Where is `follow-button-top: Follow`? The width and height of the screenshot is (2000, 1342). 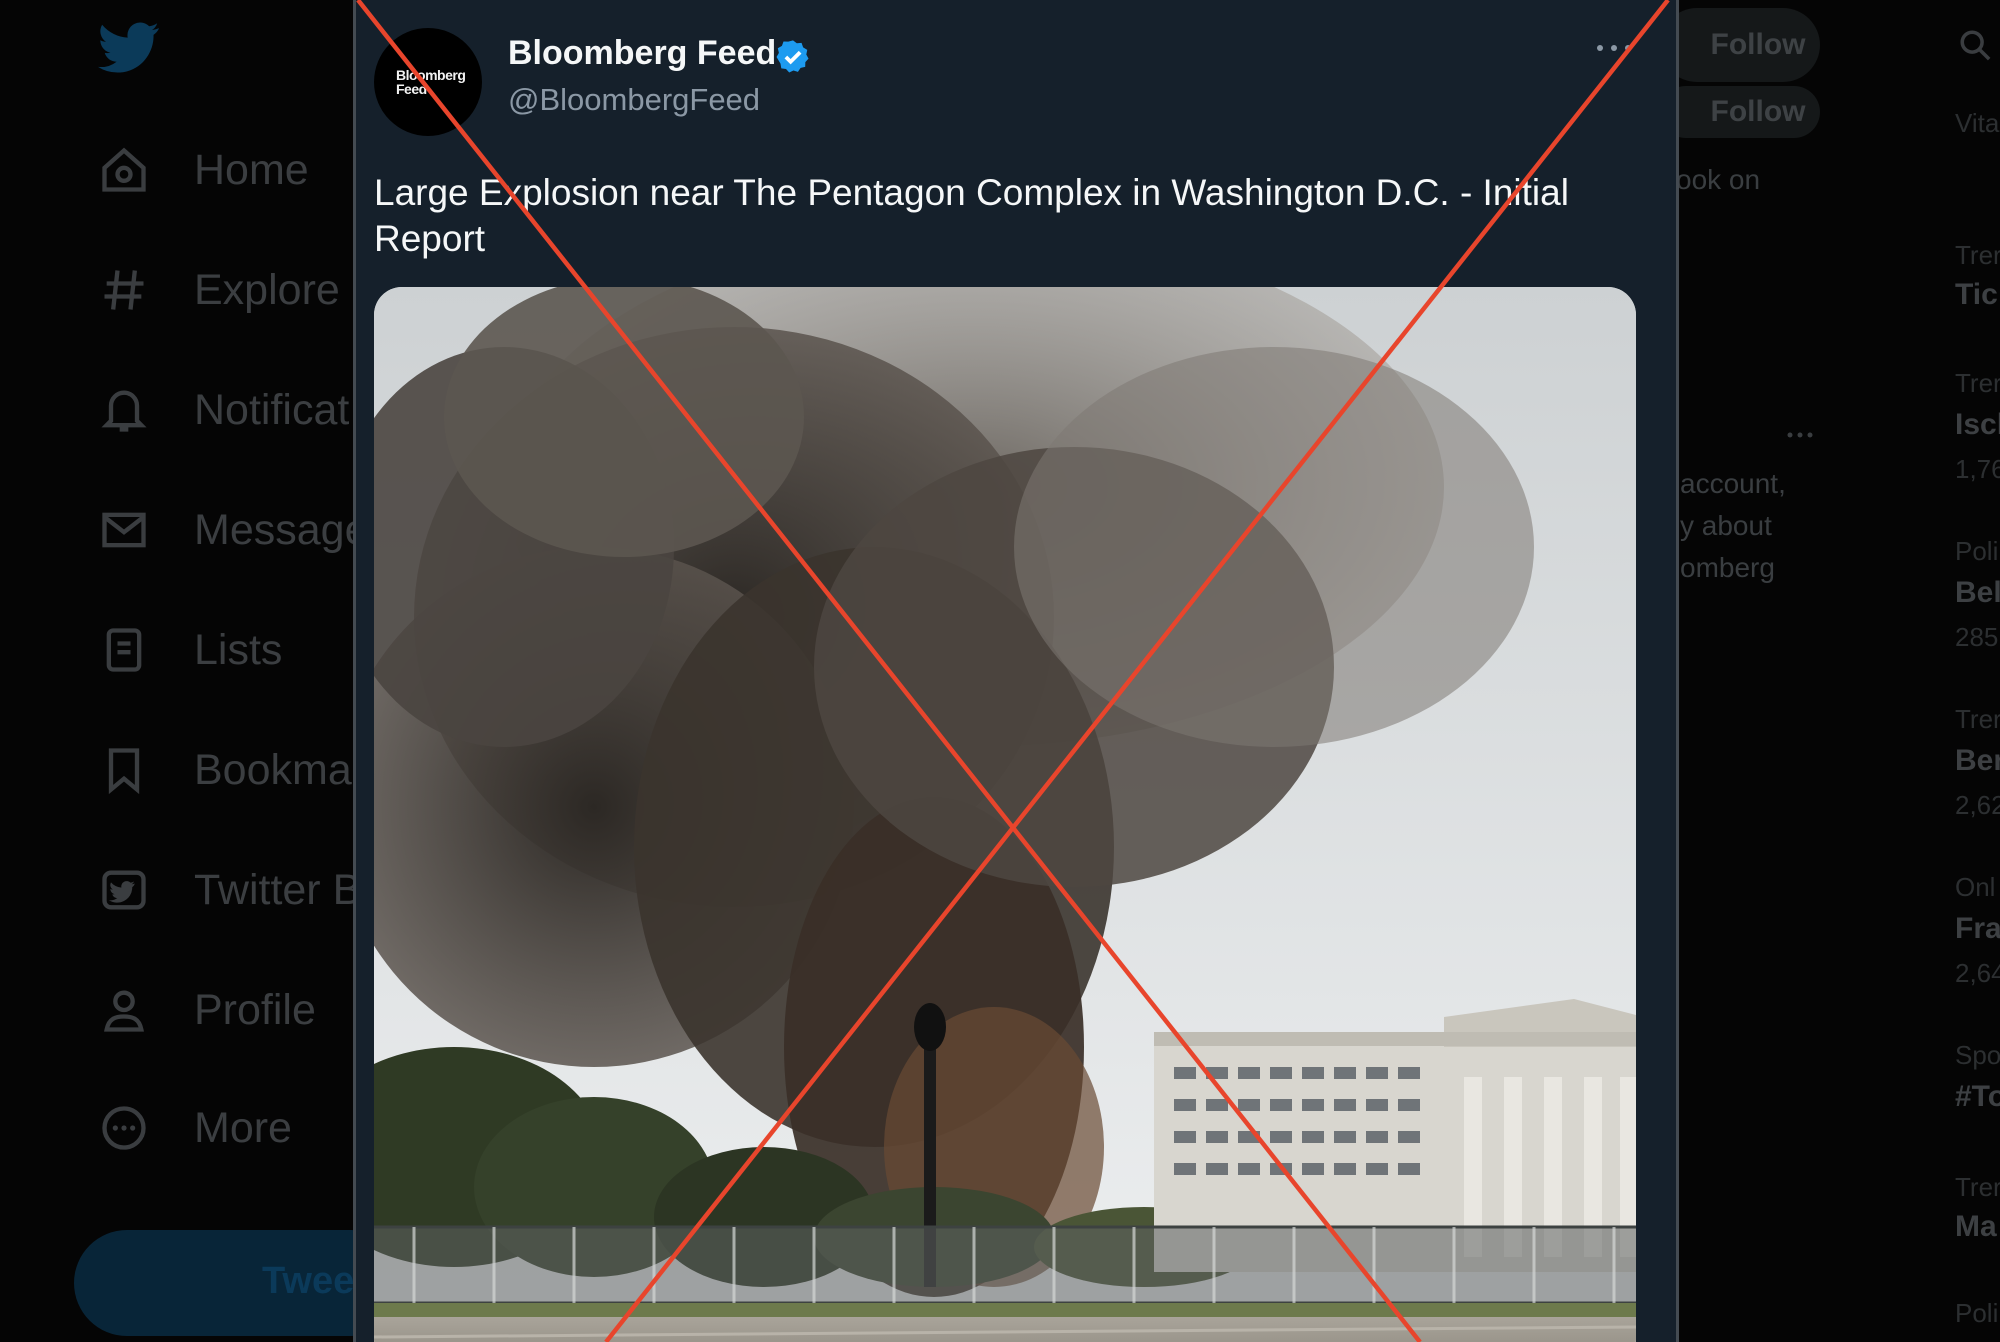
follow-button-top: Follow is located at coordinates (1740, 45).